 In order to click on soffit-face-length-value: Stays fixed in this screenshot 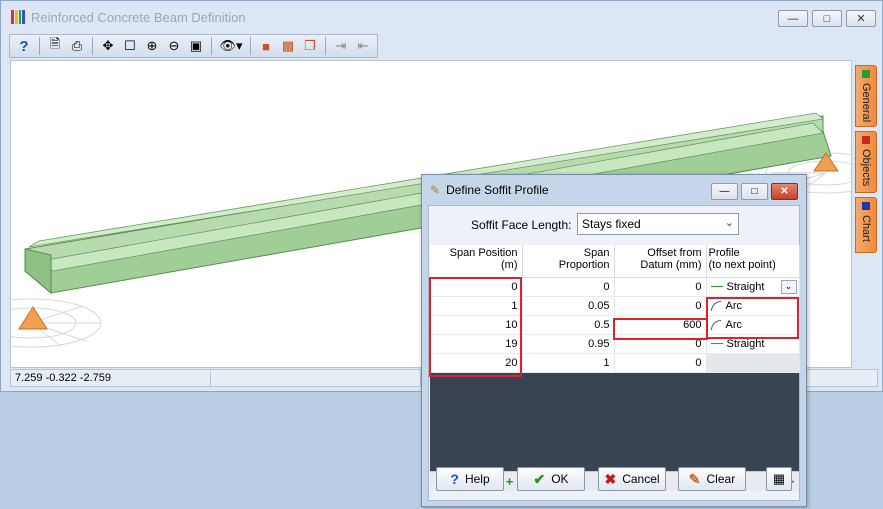, I will do `click(611, 224)`.